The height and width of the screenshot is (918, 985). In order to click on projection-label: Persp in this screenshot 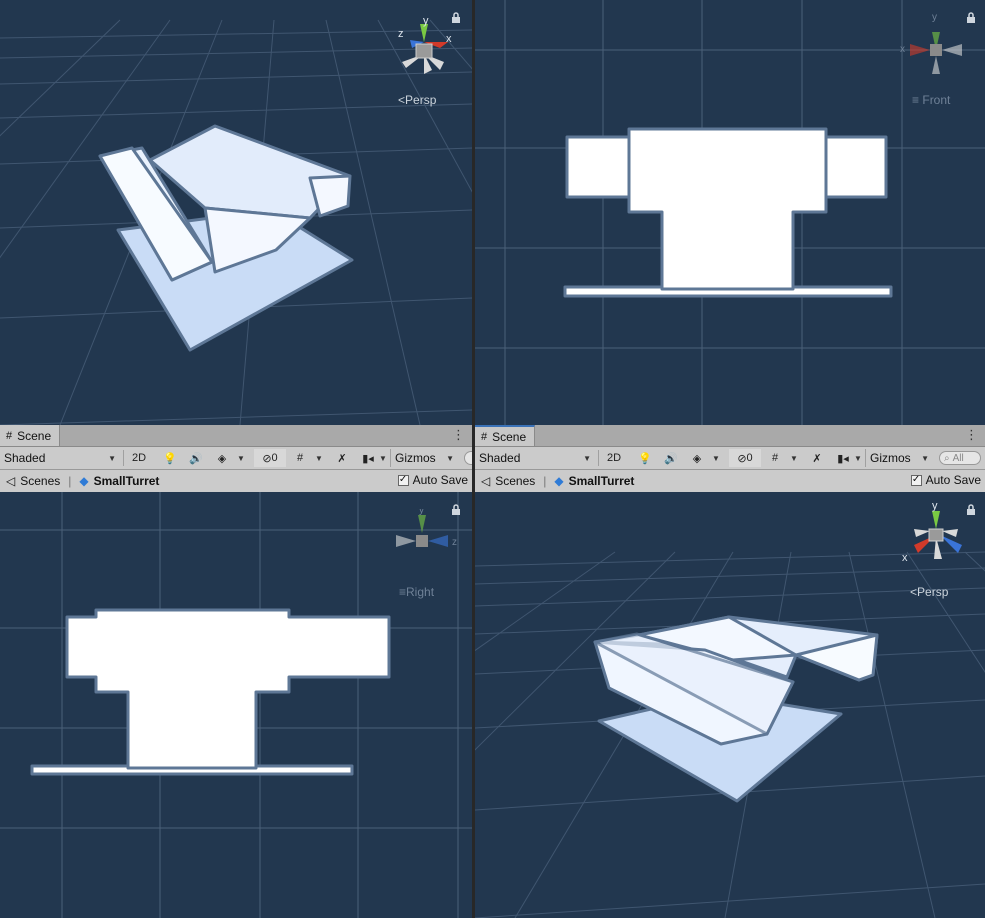, I will do `click(933, 592)`.